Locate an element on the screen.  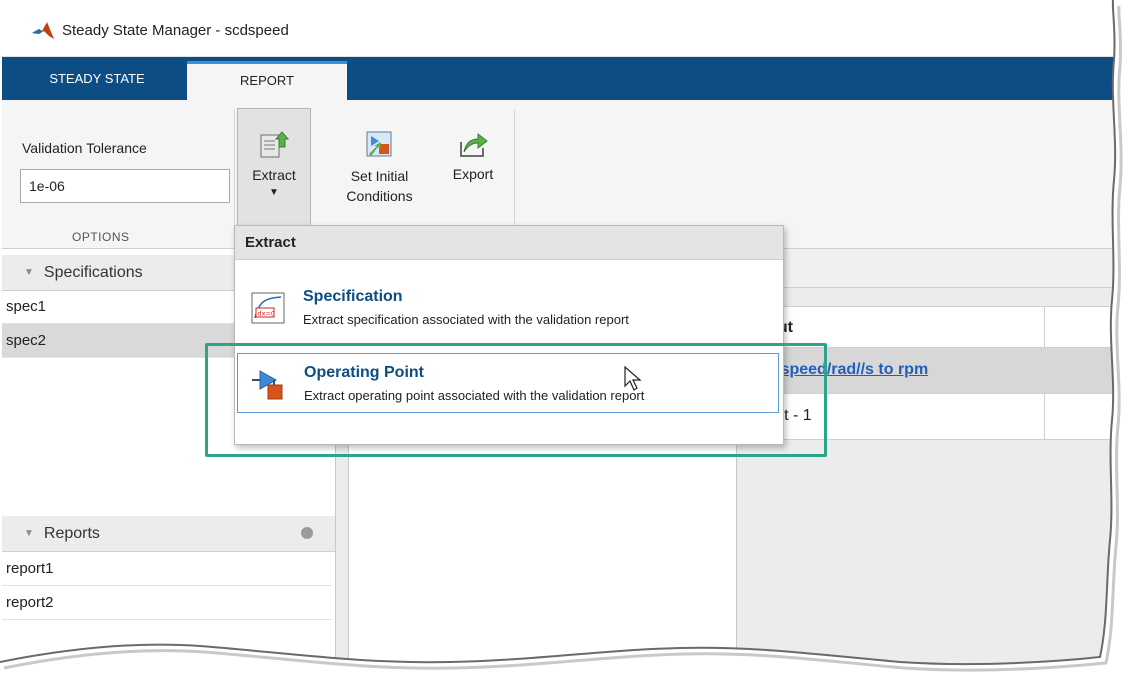
table-header: utput is located at coordinates (929, 327).